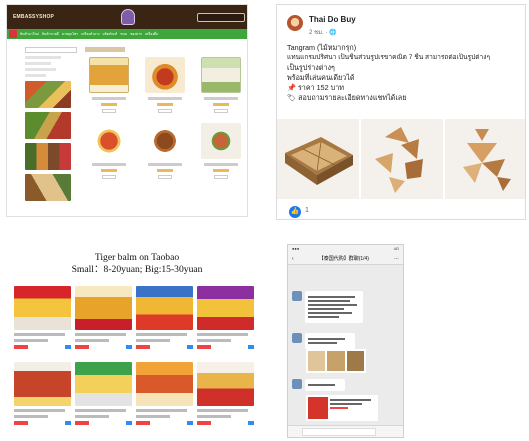 The height and width of the screenshot is (441, 529). I want to click on nav-item: เครื่องดื่ม, so click(151, 34).